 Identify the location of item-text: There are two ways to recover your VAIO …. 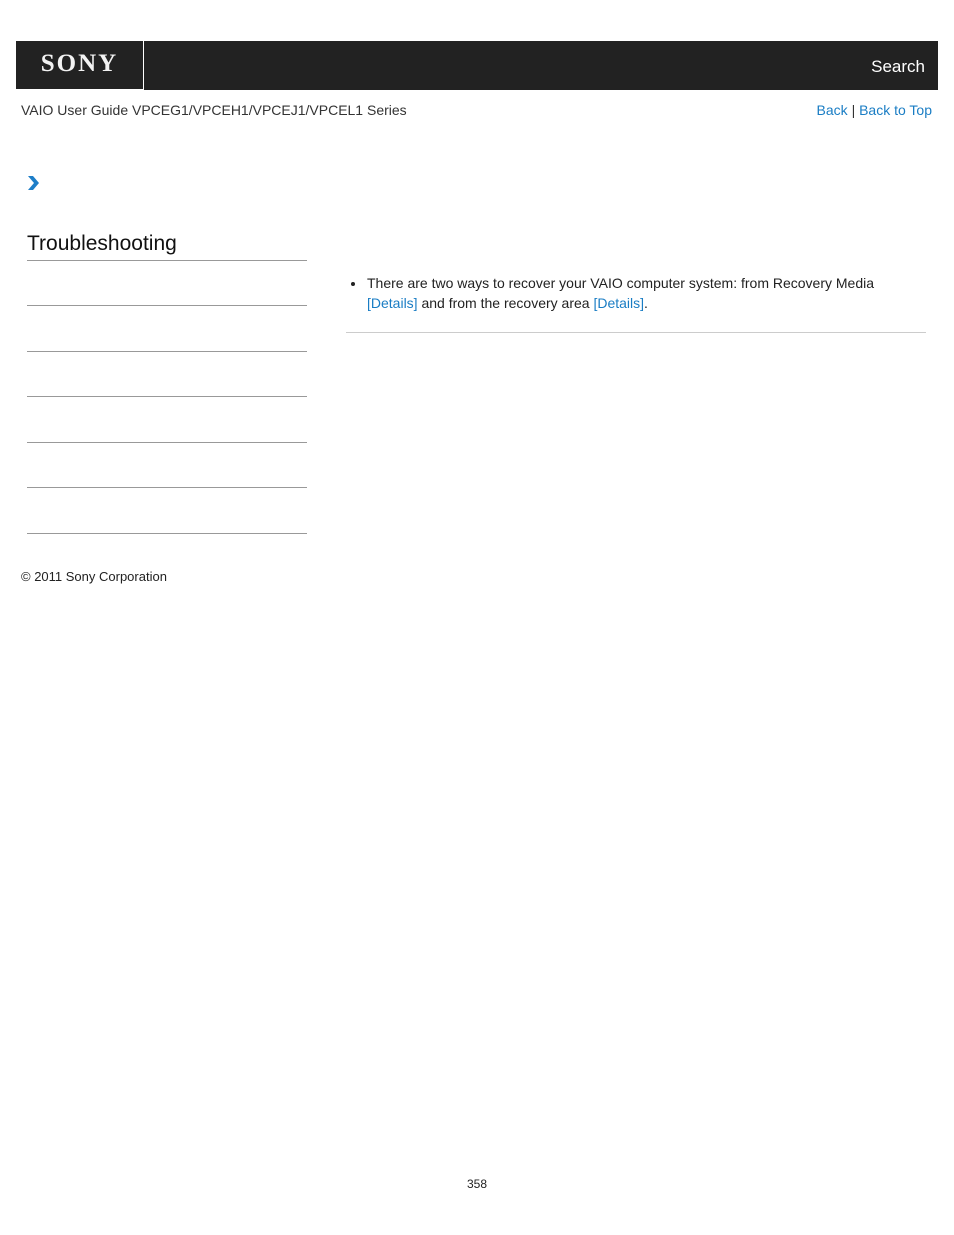
(621, 283).